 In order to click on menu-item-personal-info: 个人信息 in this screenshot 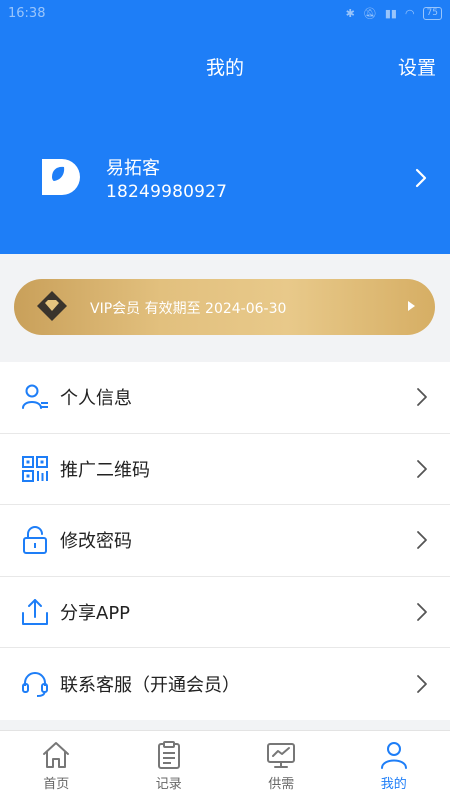, I will do `click(225, 398)`.